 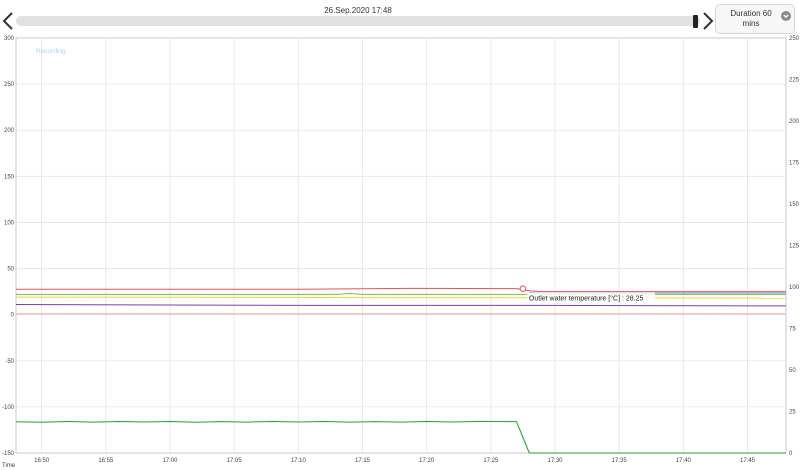 What do you see at coordinates (9, 131) in the screenshot?
I see `y-left-tick-label: 200` at bounding box center [9, 131].